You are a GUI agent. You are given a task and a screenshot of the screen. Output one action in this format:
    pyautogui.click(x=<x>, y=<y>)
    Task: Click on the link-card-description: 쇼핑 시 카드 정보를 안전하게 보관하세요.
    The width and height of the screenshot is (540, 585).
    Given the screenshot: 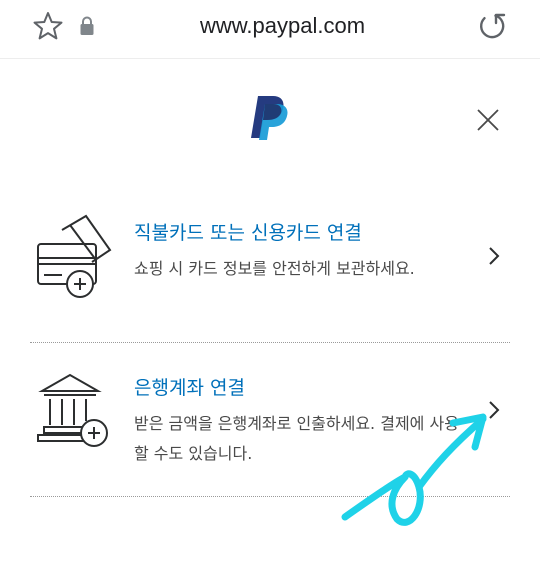 What is the action you would take?
    pyautogui.click(x=274, y=268)
    